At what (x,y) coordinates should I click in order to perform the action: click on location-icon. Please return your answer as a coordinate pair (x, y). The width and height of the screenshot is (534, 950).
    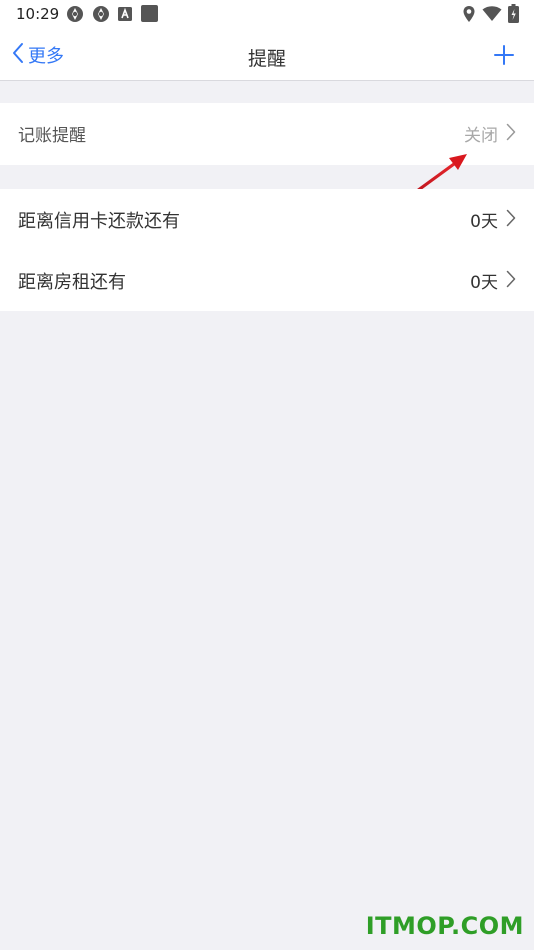
    Looking at the image, I should click on (469, 16).